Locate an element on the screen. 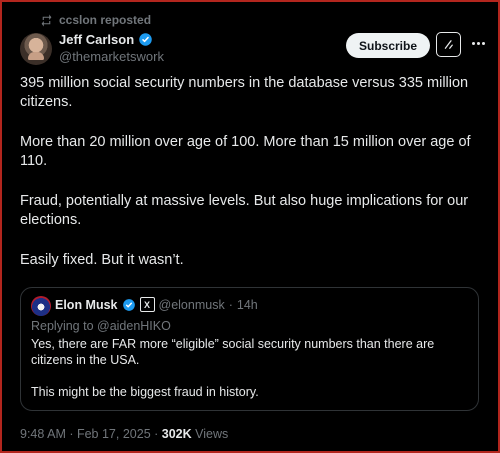 Image resolution: width=500 pixels, height=453 pixels. grok-icon is located at coordinates (448, 44).